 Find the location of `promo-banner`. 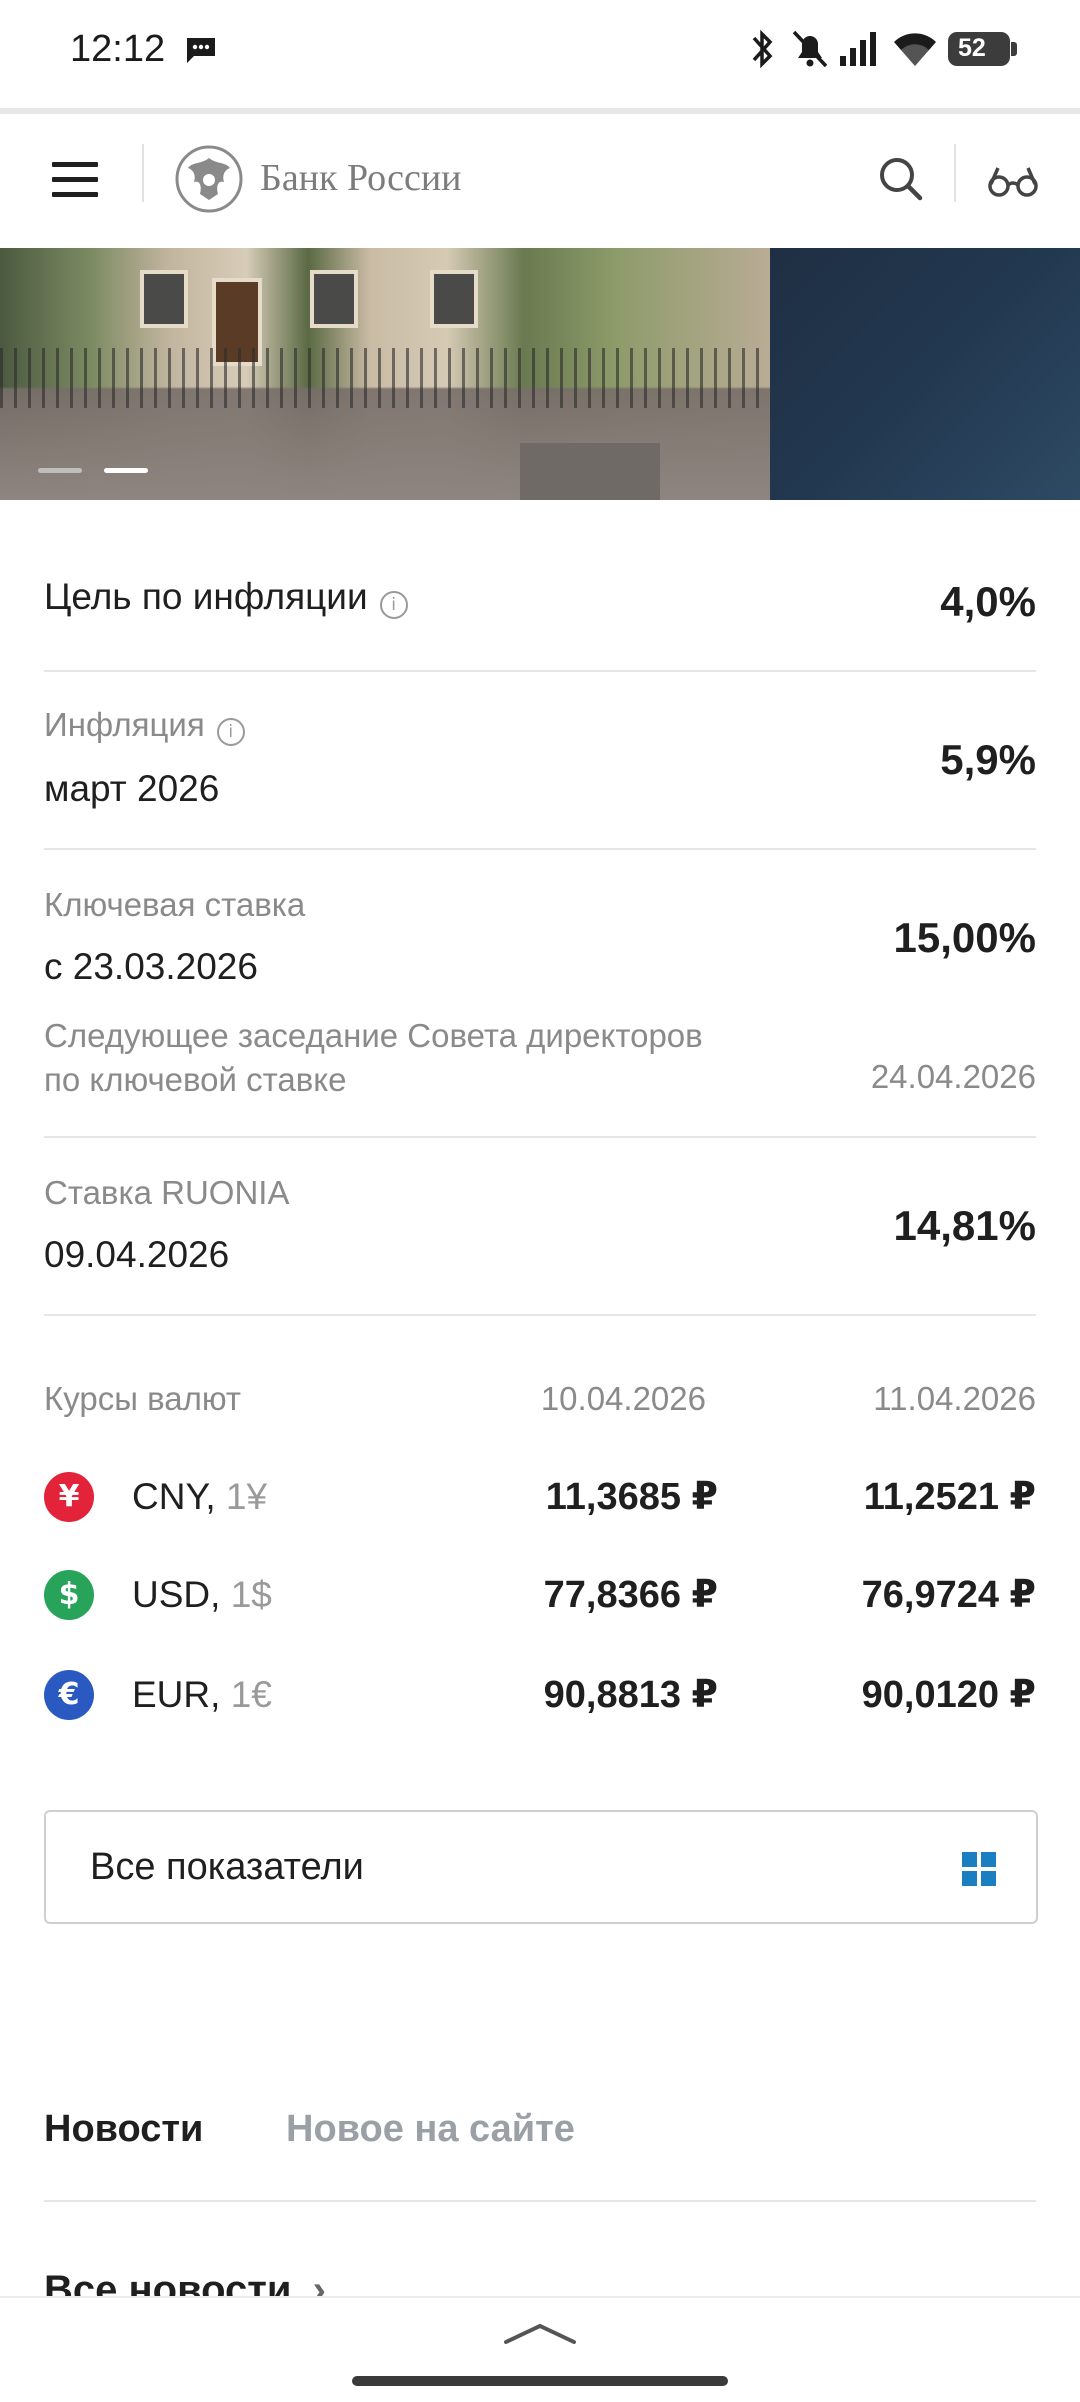

promo-banner is located at coordinates (540, 374).